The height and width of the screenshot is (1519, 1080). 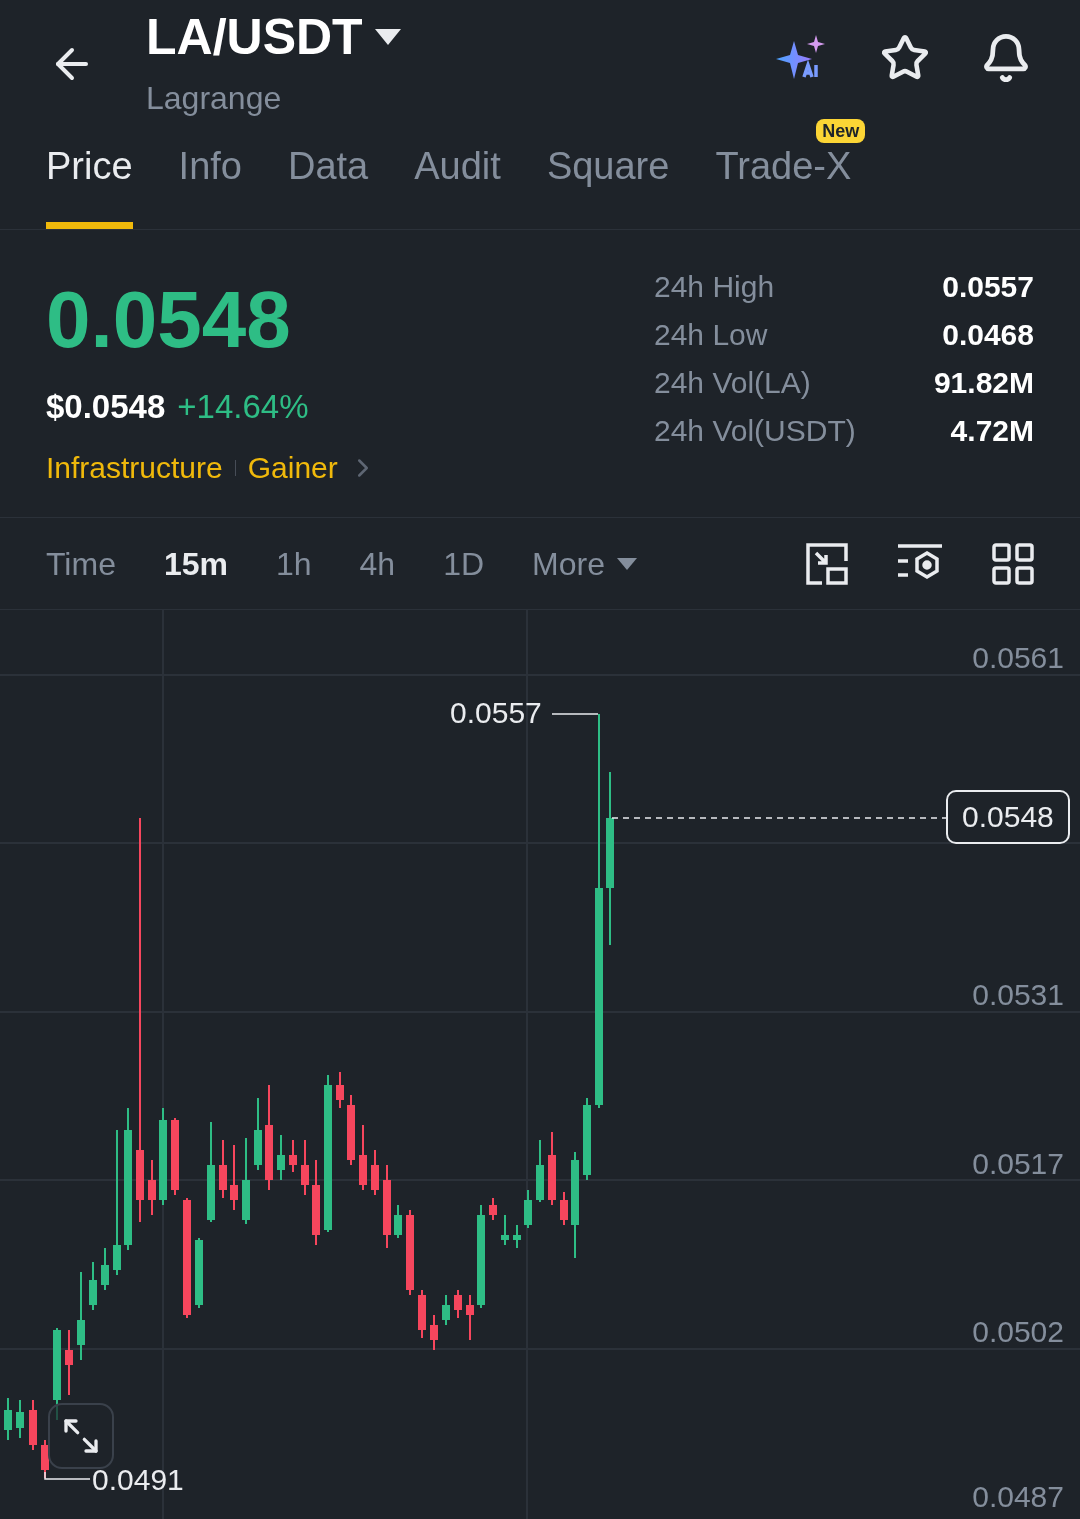 I want to click on category-tag: Gainer, so click(x=292, y=467).